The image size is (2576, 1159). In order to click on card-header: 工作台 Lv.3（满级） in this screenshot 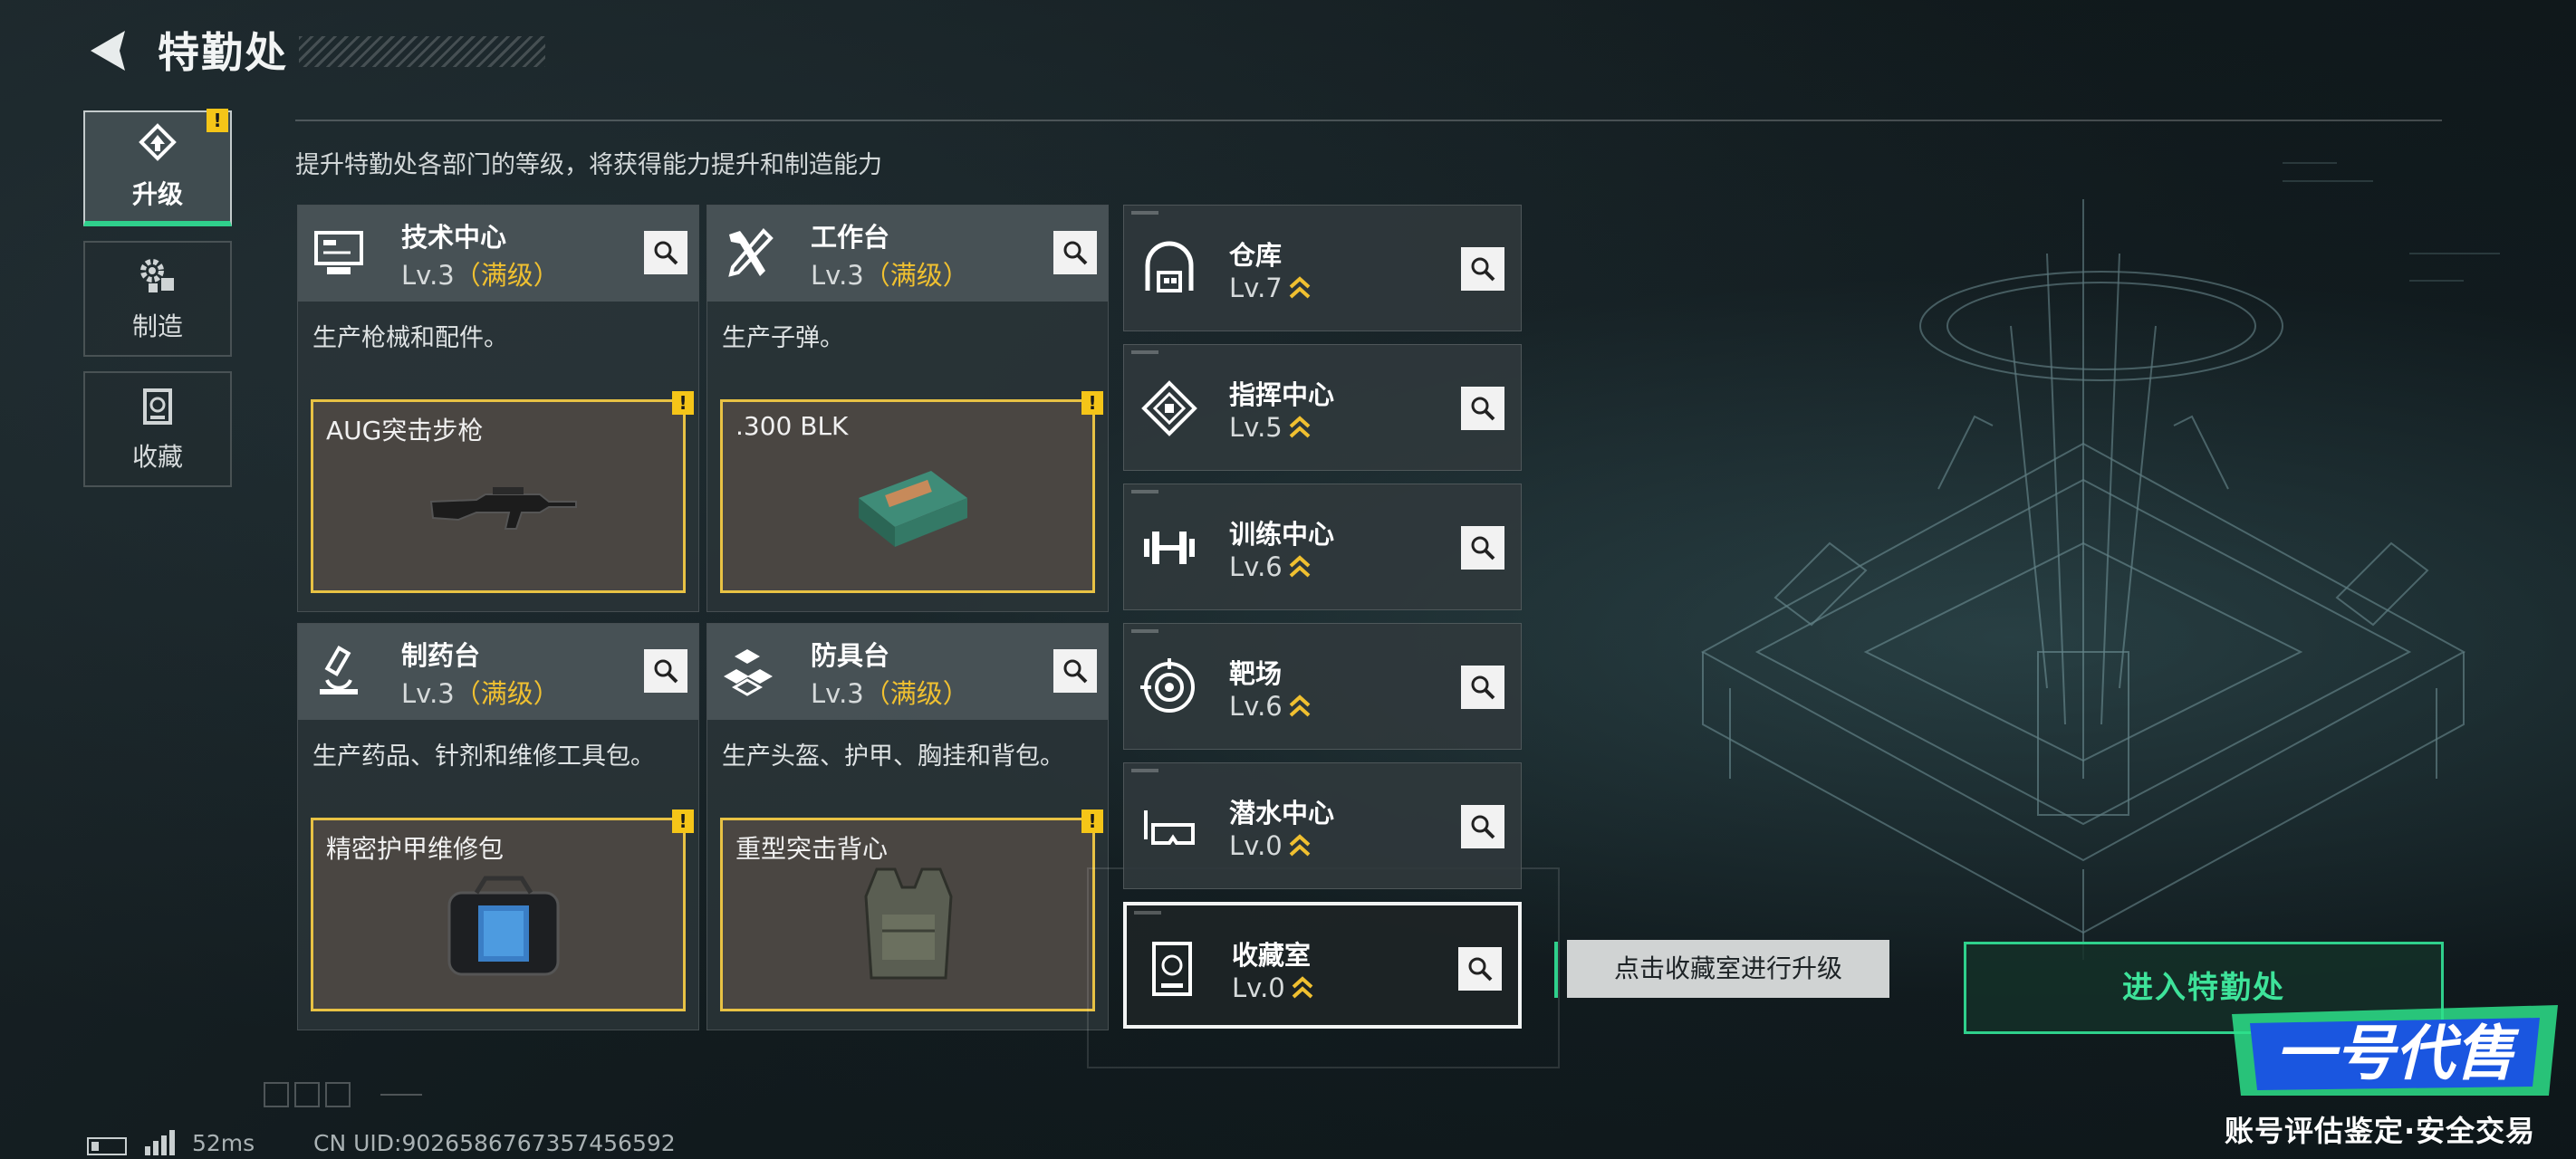, I will do `click(907, 254)`.